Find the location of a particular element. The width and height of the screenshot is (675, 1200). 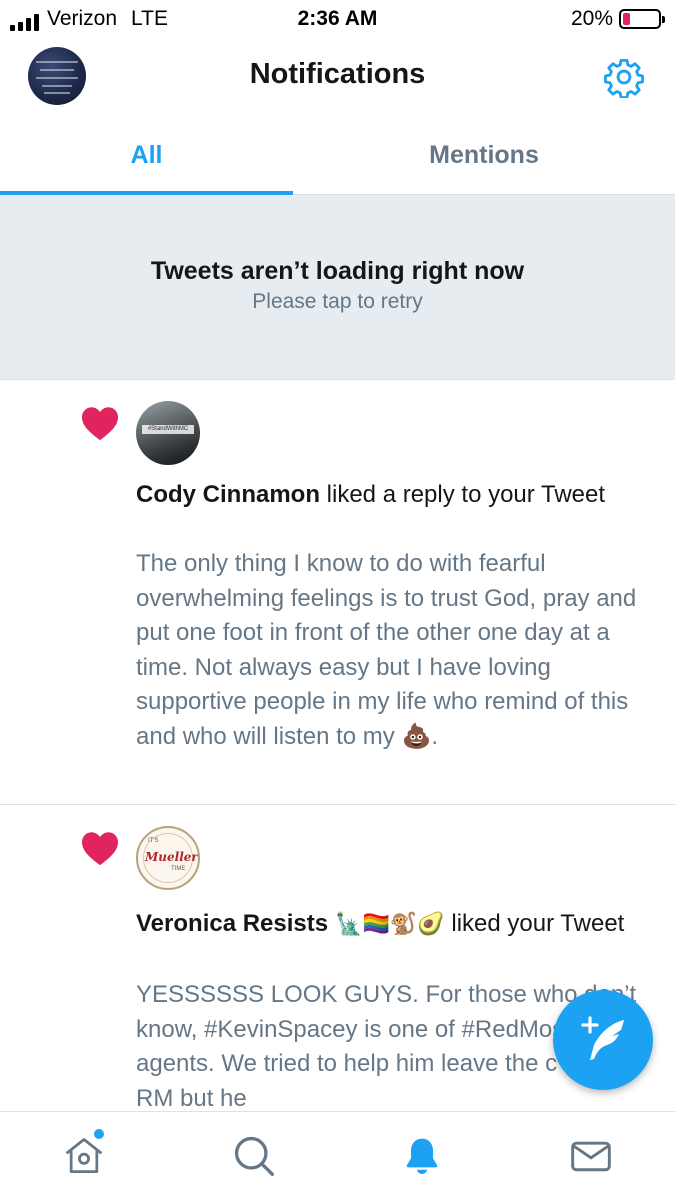

home-icon is located at coordinates (84, 1156).